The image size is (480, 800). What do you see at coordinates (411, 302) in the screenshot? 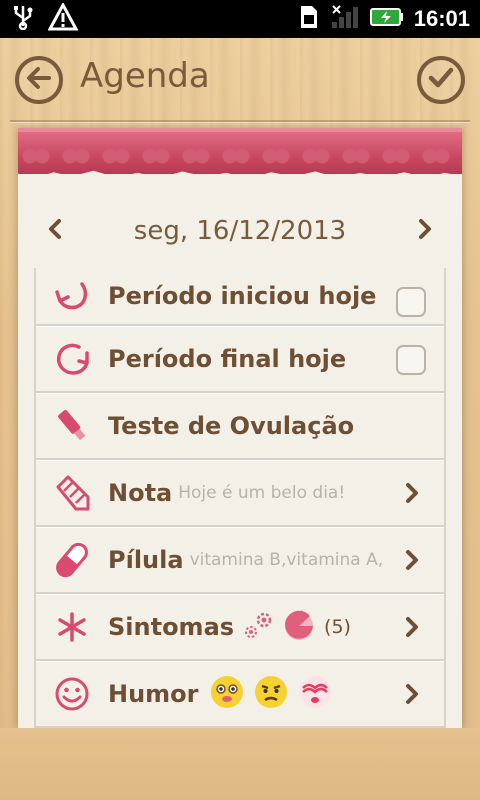
I see `period-start-checkbox` at bounding box center [411, 302].